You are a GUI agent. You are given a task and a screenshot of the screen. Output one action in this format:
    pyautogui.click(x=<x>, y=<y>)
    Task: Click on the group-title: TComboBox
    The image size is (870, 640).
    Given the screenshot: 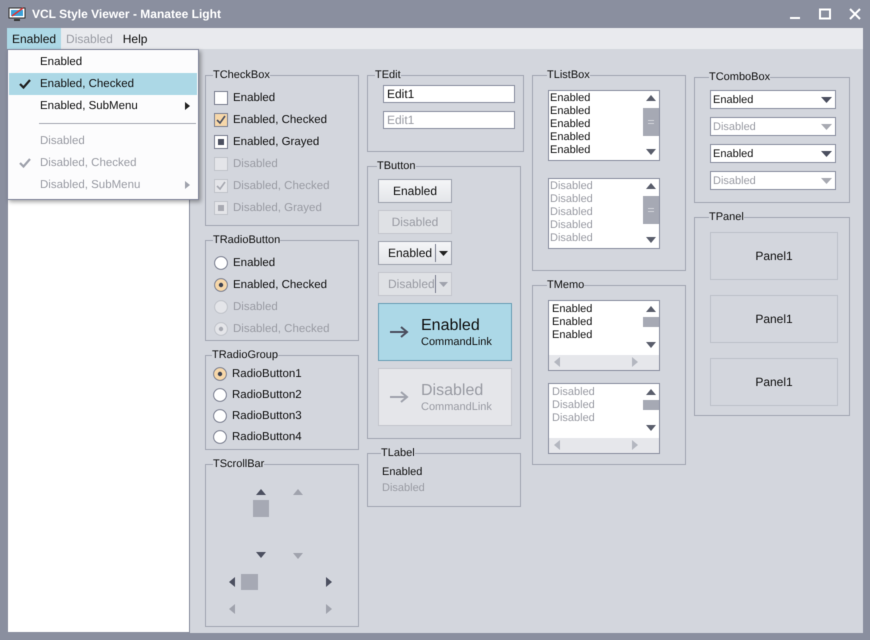 What is the action you would take?
    pyautogui.click(x=739, y=77)
    